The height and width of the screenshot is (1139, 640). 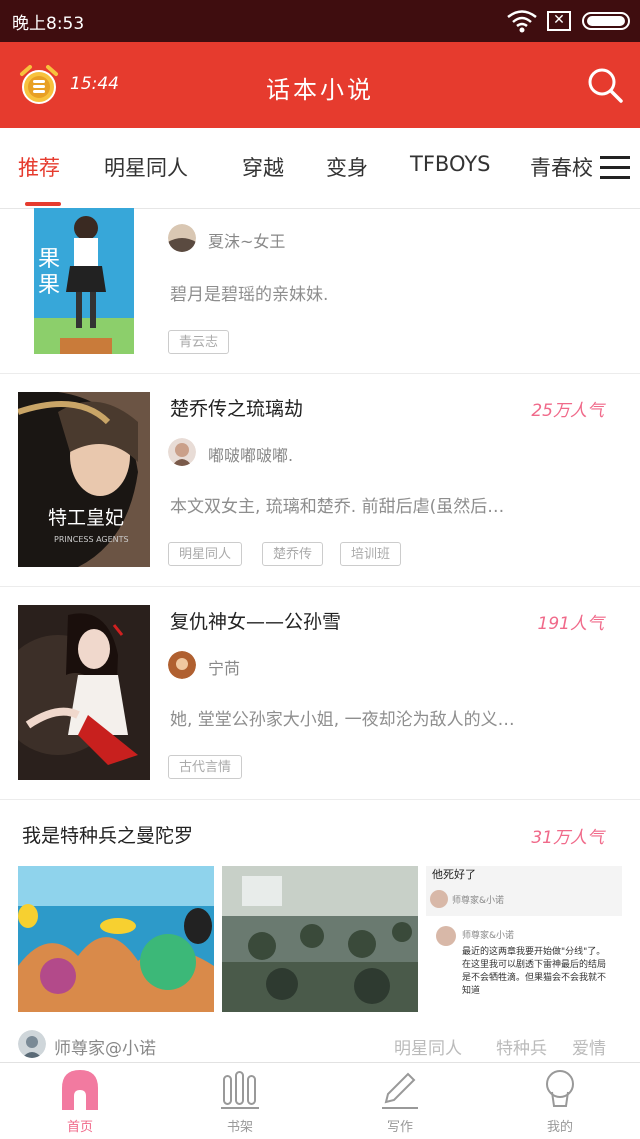 I want to click on popularity-count: 191人气, so click(x=570, y=624).